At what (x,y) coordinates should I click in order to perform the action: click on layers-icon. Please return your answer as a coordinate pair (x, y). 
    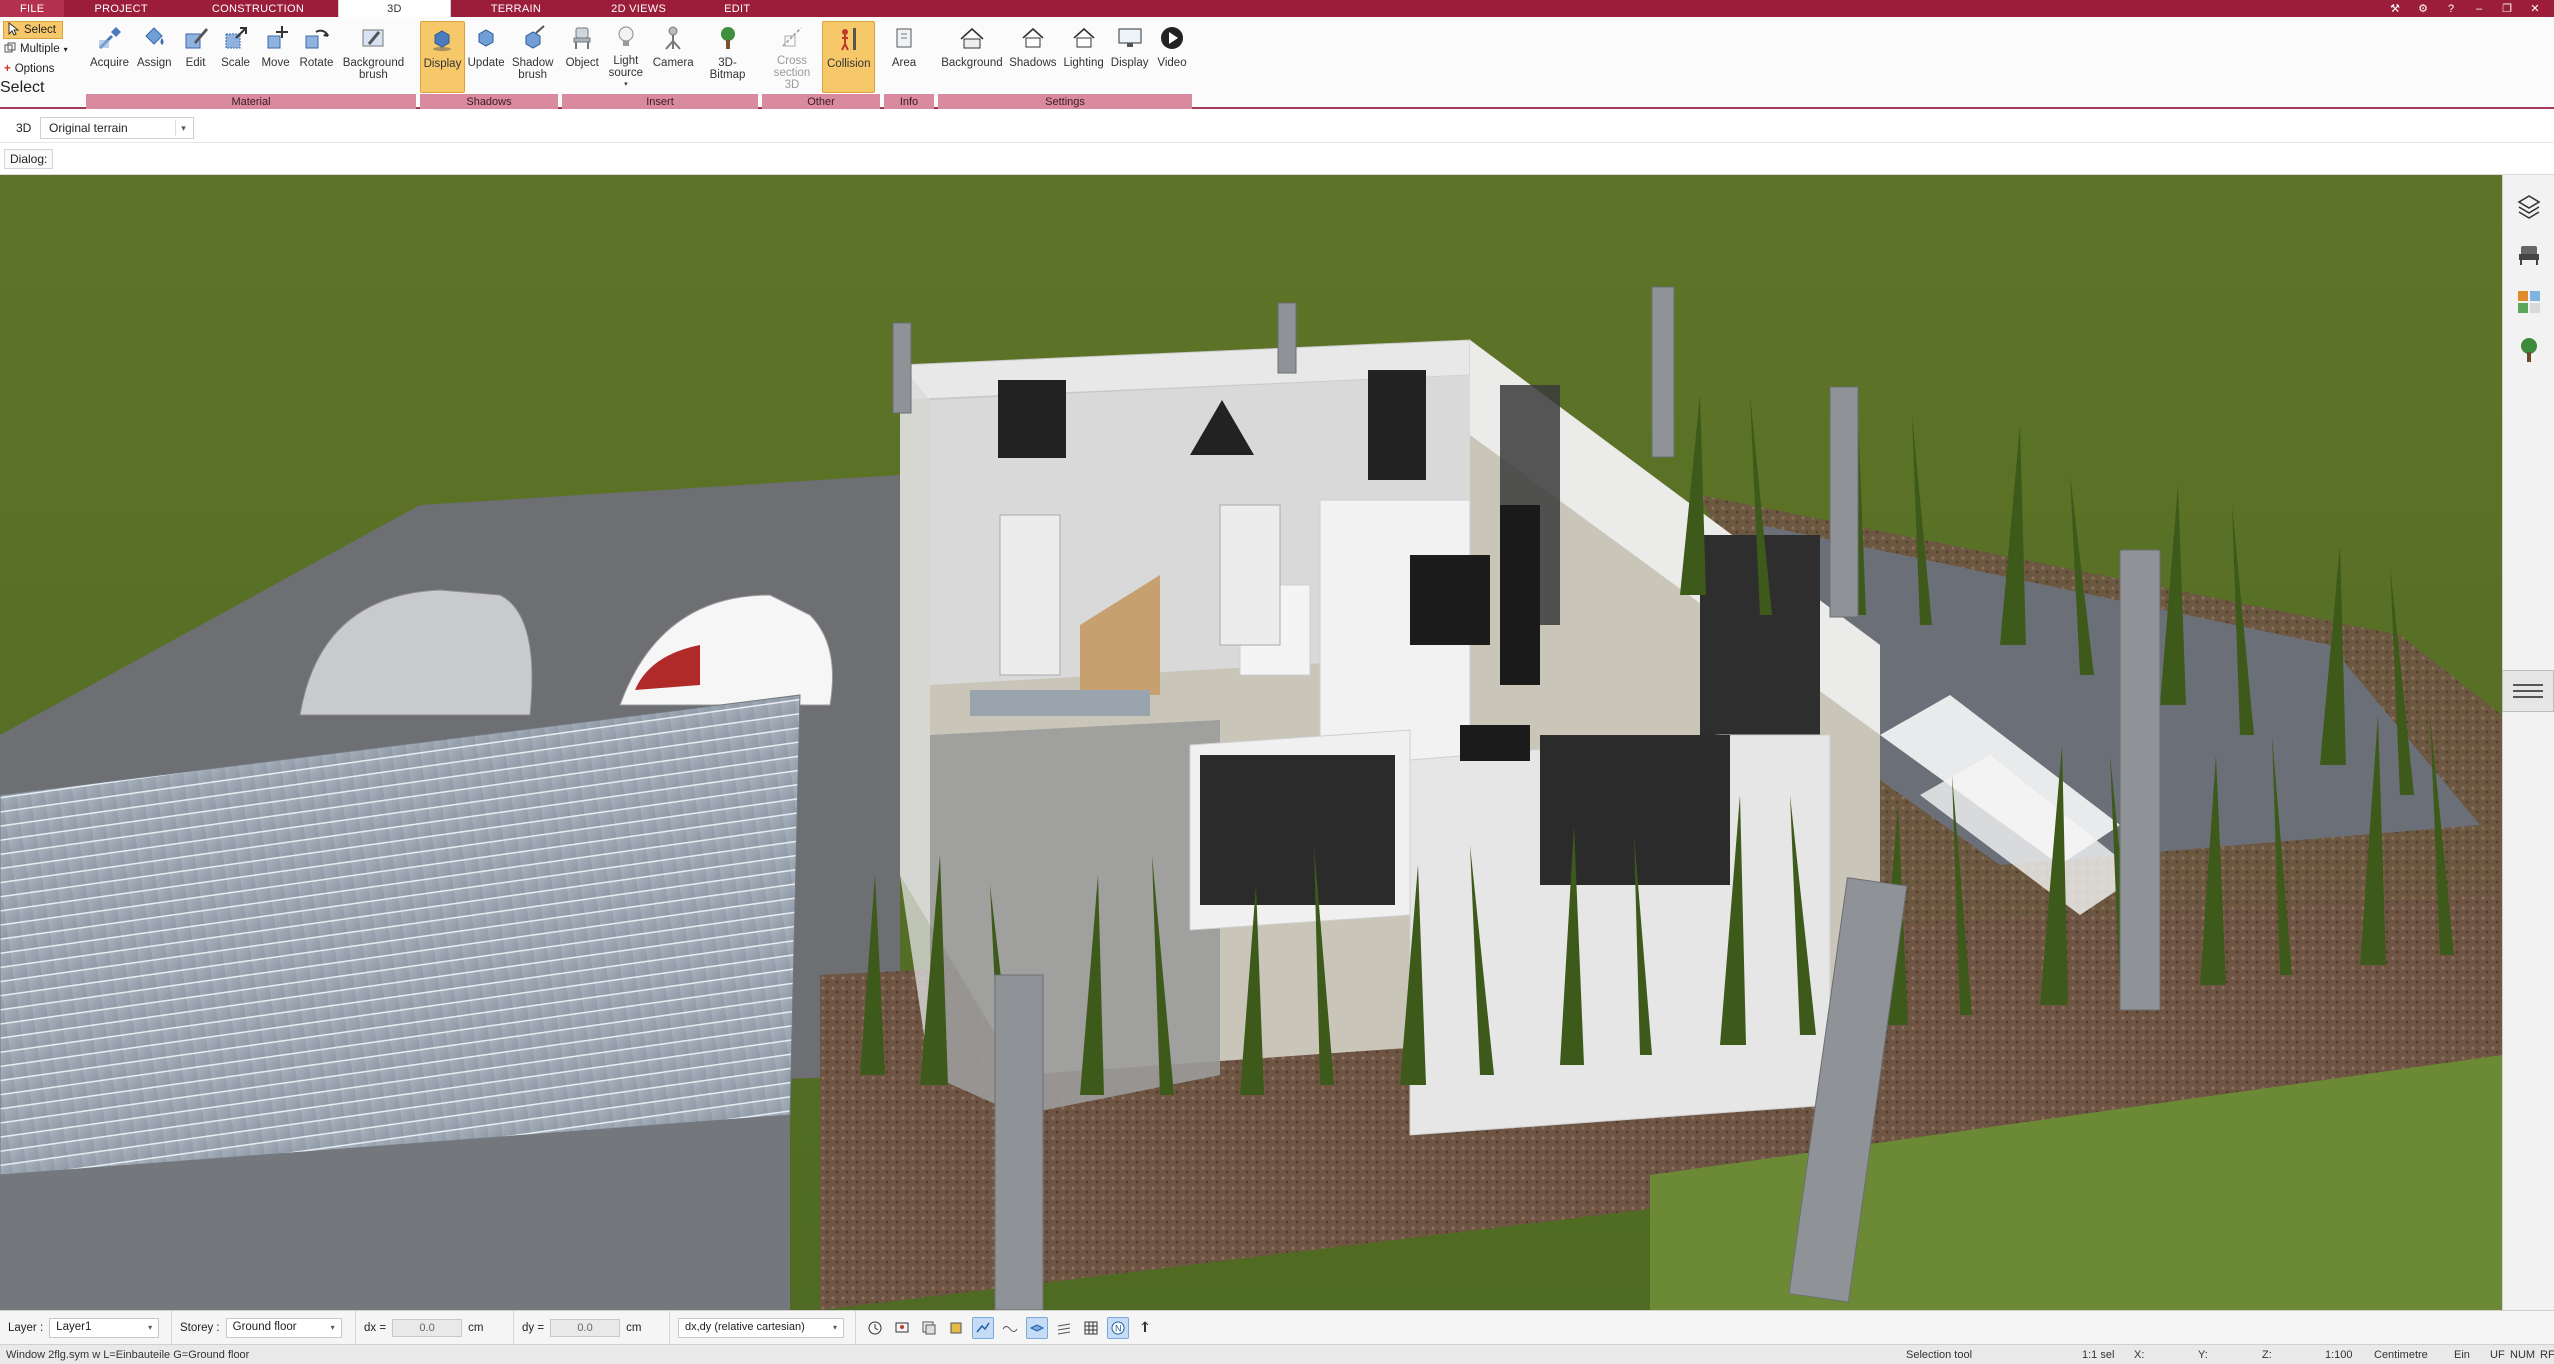
    Looking at the image, I should click on (2529, 206).